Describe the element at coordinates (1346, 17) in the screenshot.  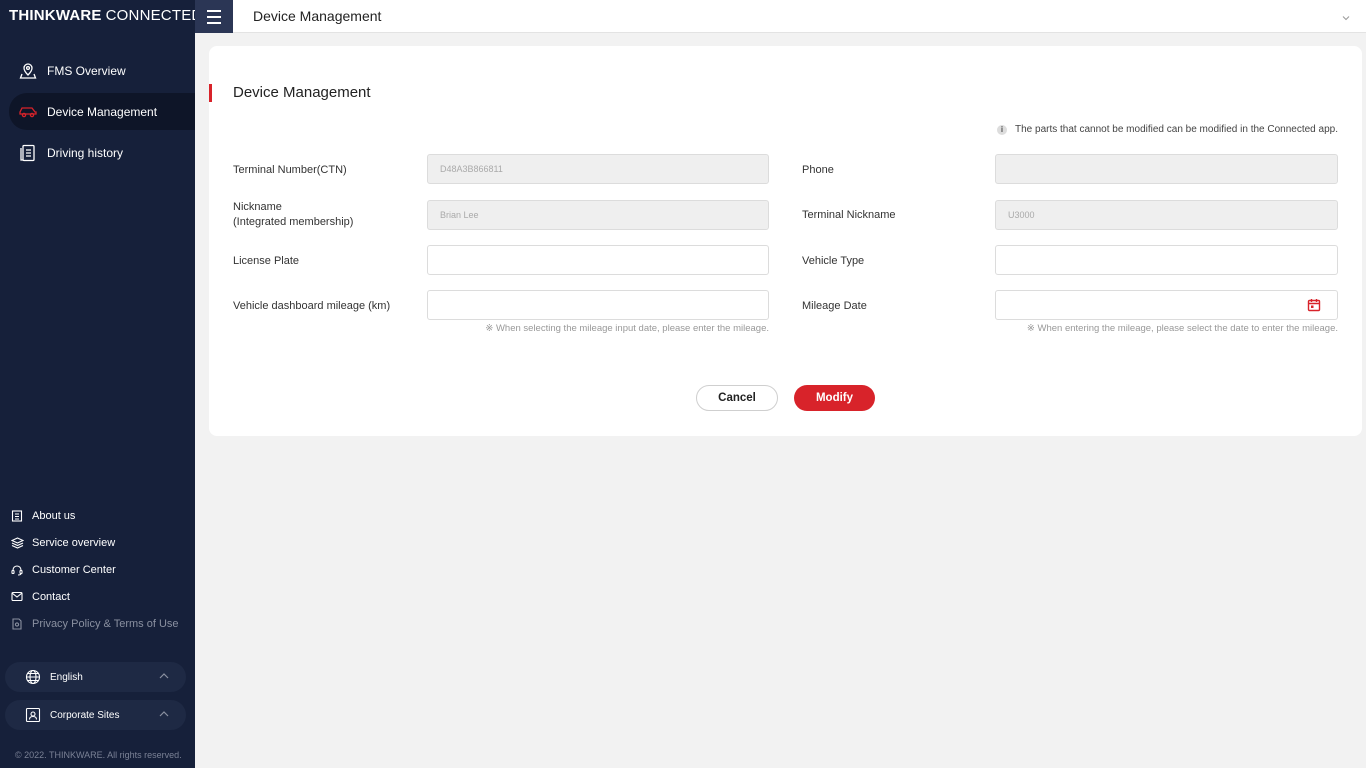
I see `chevron-down-icon` at that location.